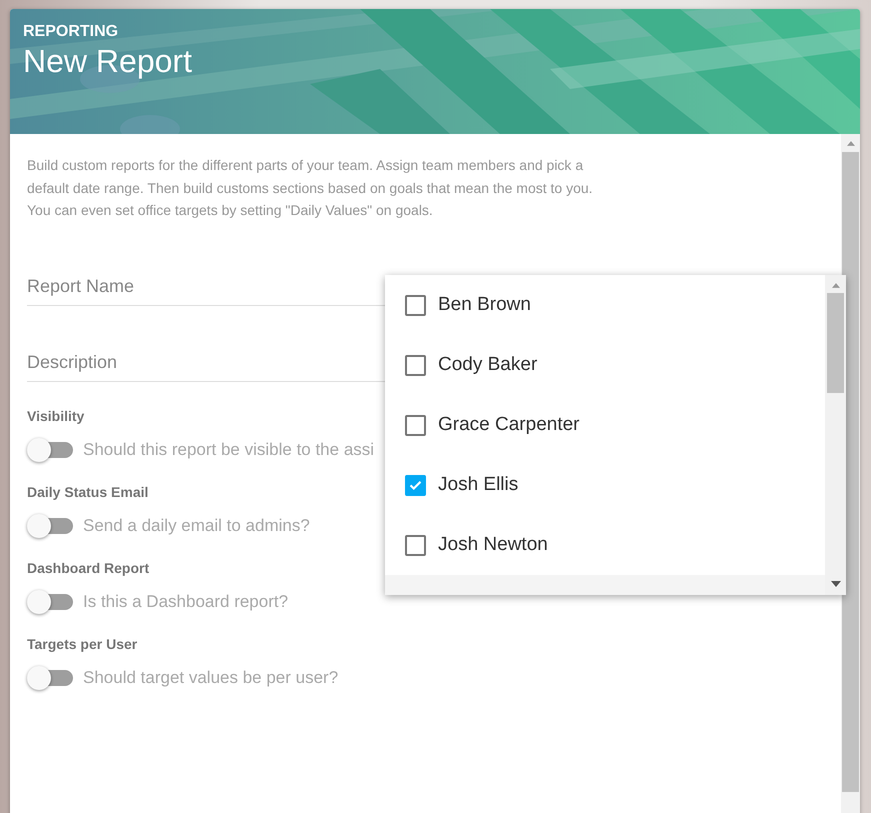 The width and height of the screenshot is (871, 813). I want to click on setting-label: Targets per User, so click(82, 644).